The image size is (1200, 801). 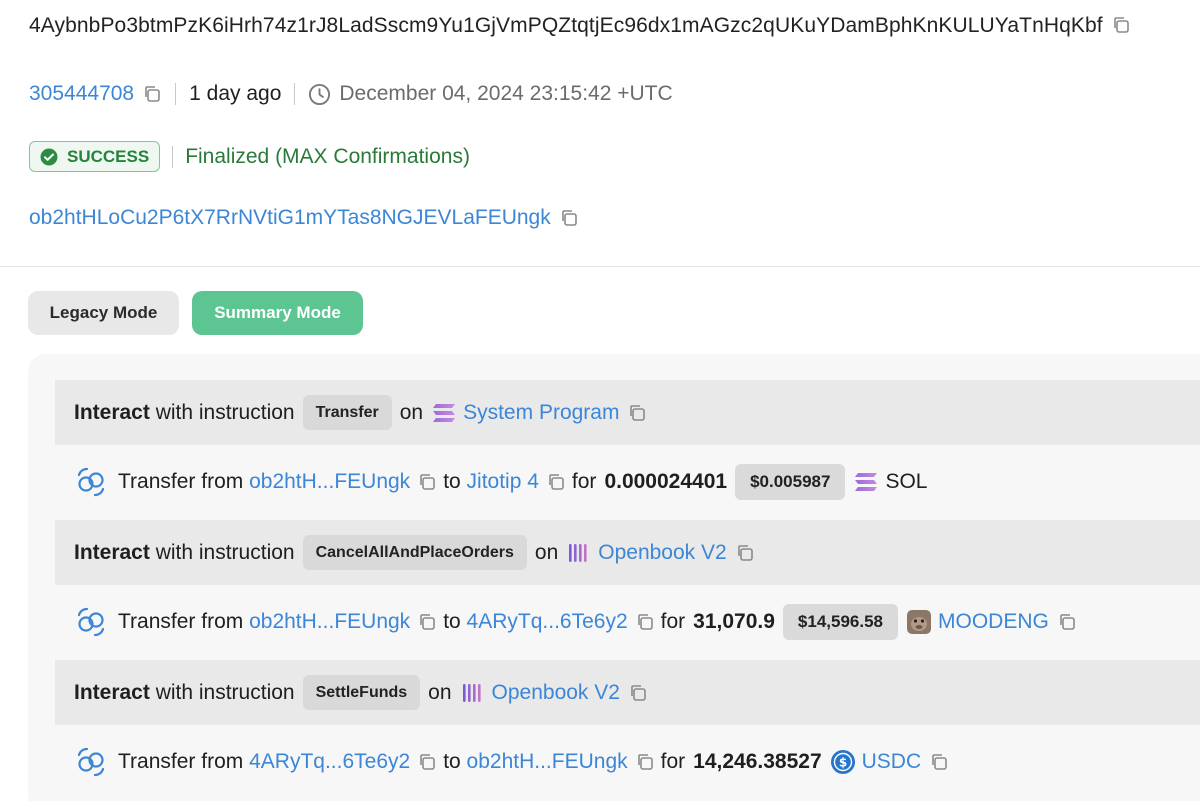 I want to click on check-circle-icon, so click(x=49, y=157).